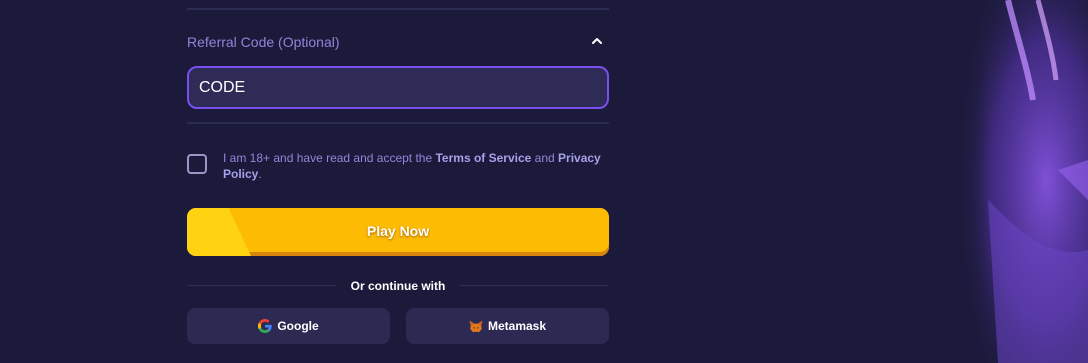  What do you see at coordinates (398, 9) in the screenshot?
I see `top-divider` at bounding box center [398, 9].